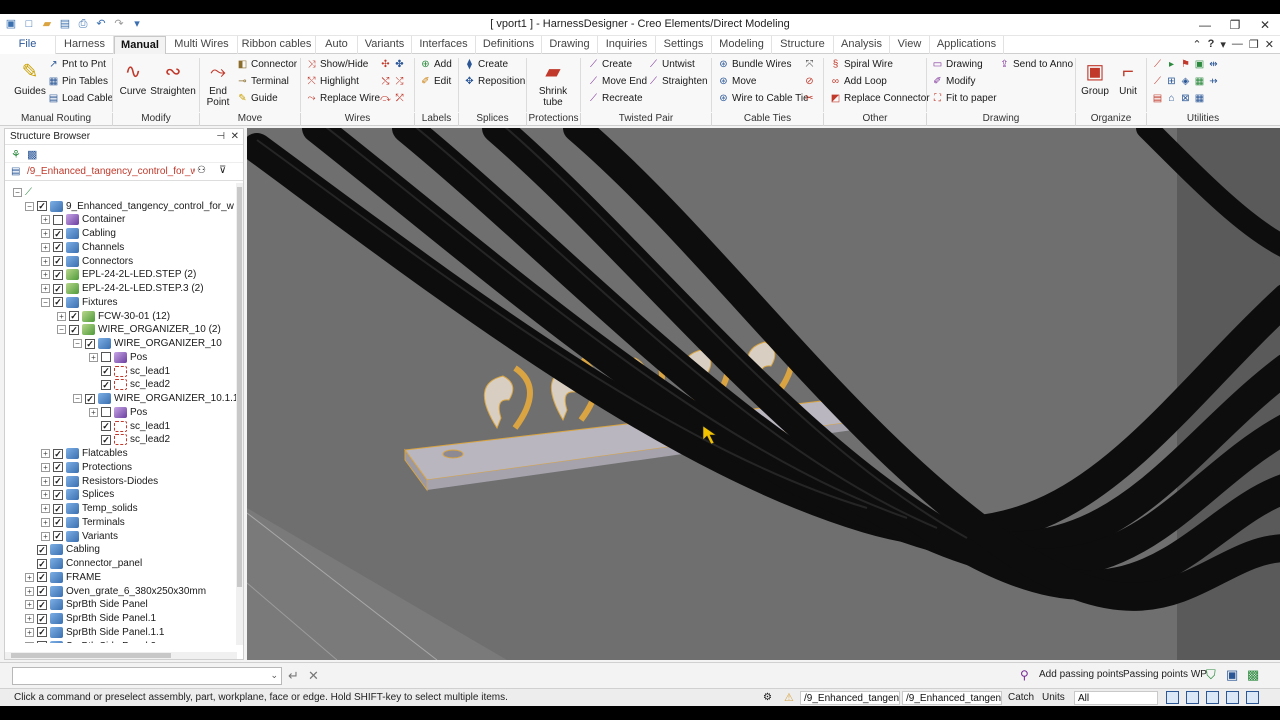 This screenshot has width=1280, height=720. What do you see at coordinates (83, 522) in the screenshot?
I see `tree-node: + ✓ Terminals` at bounding box center [83, 522].